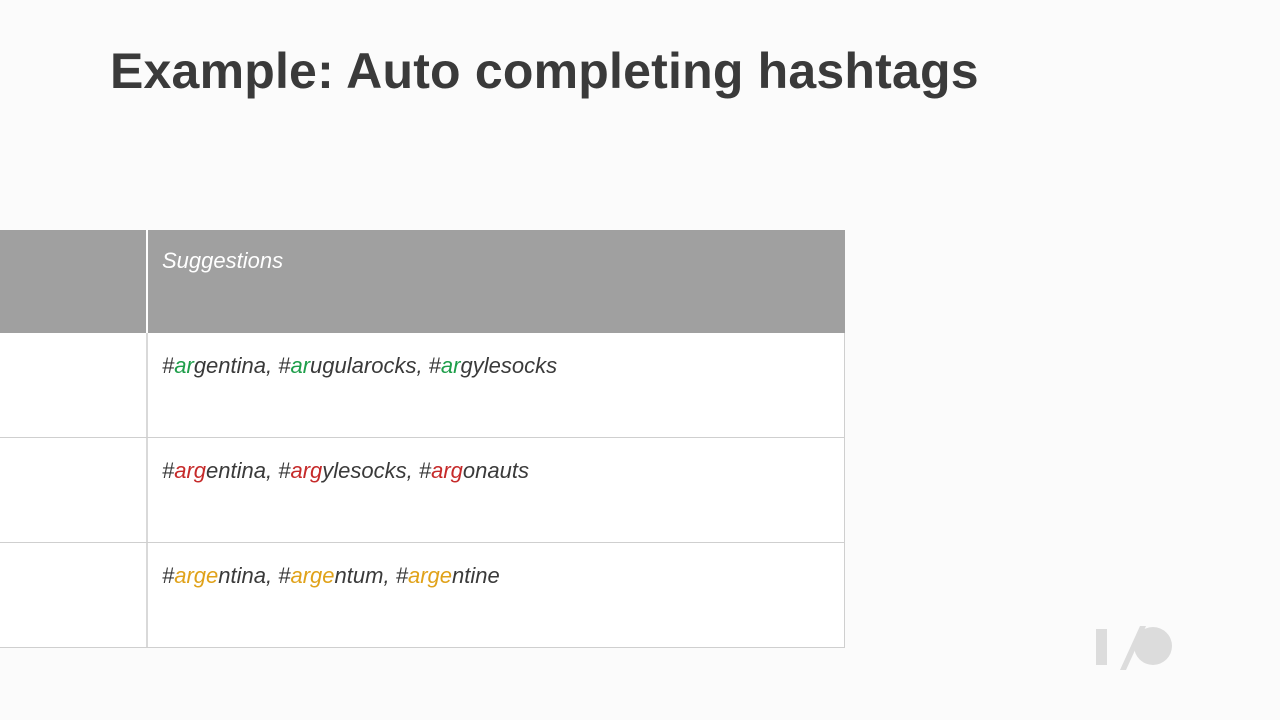 The width and height of the screenshot is (1280, 720). I want to click on table-row: #argentina, #arugularocks, #argylesocks, so click(422, 385).